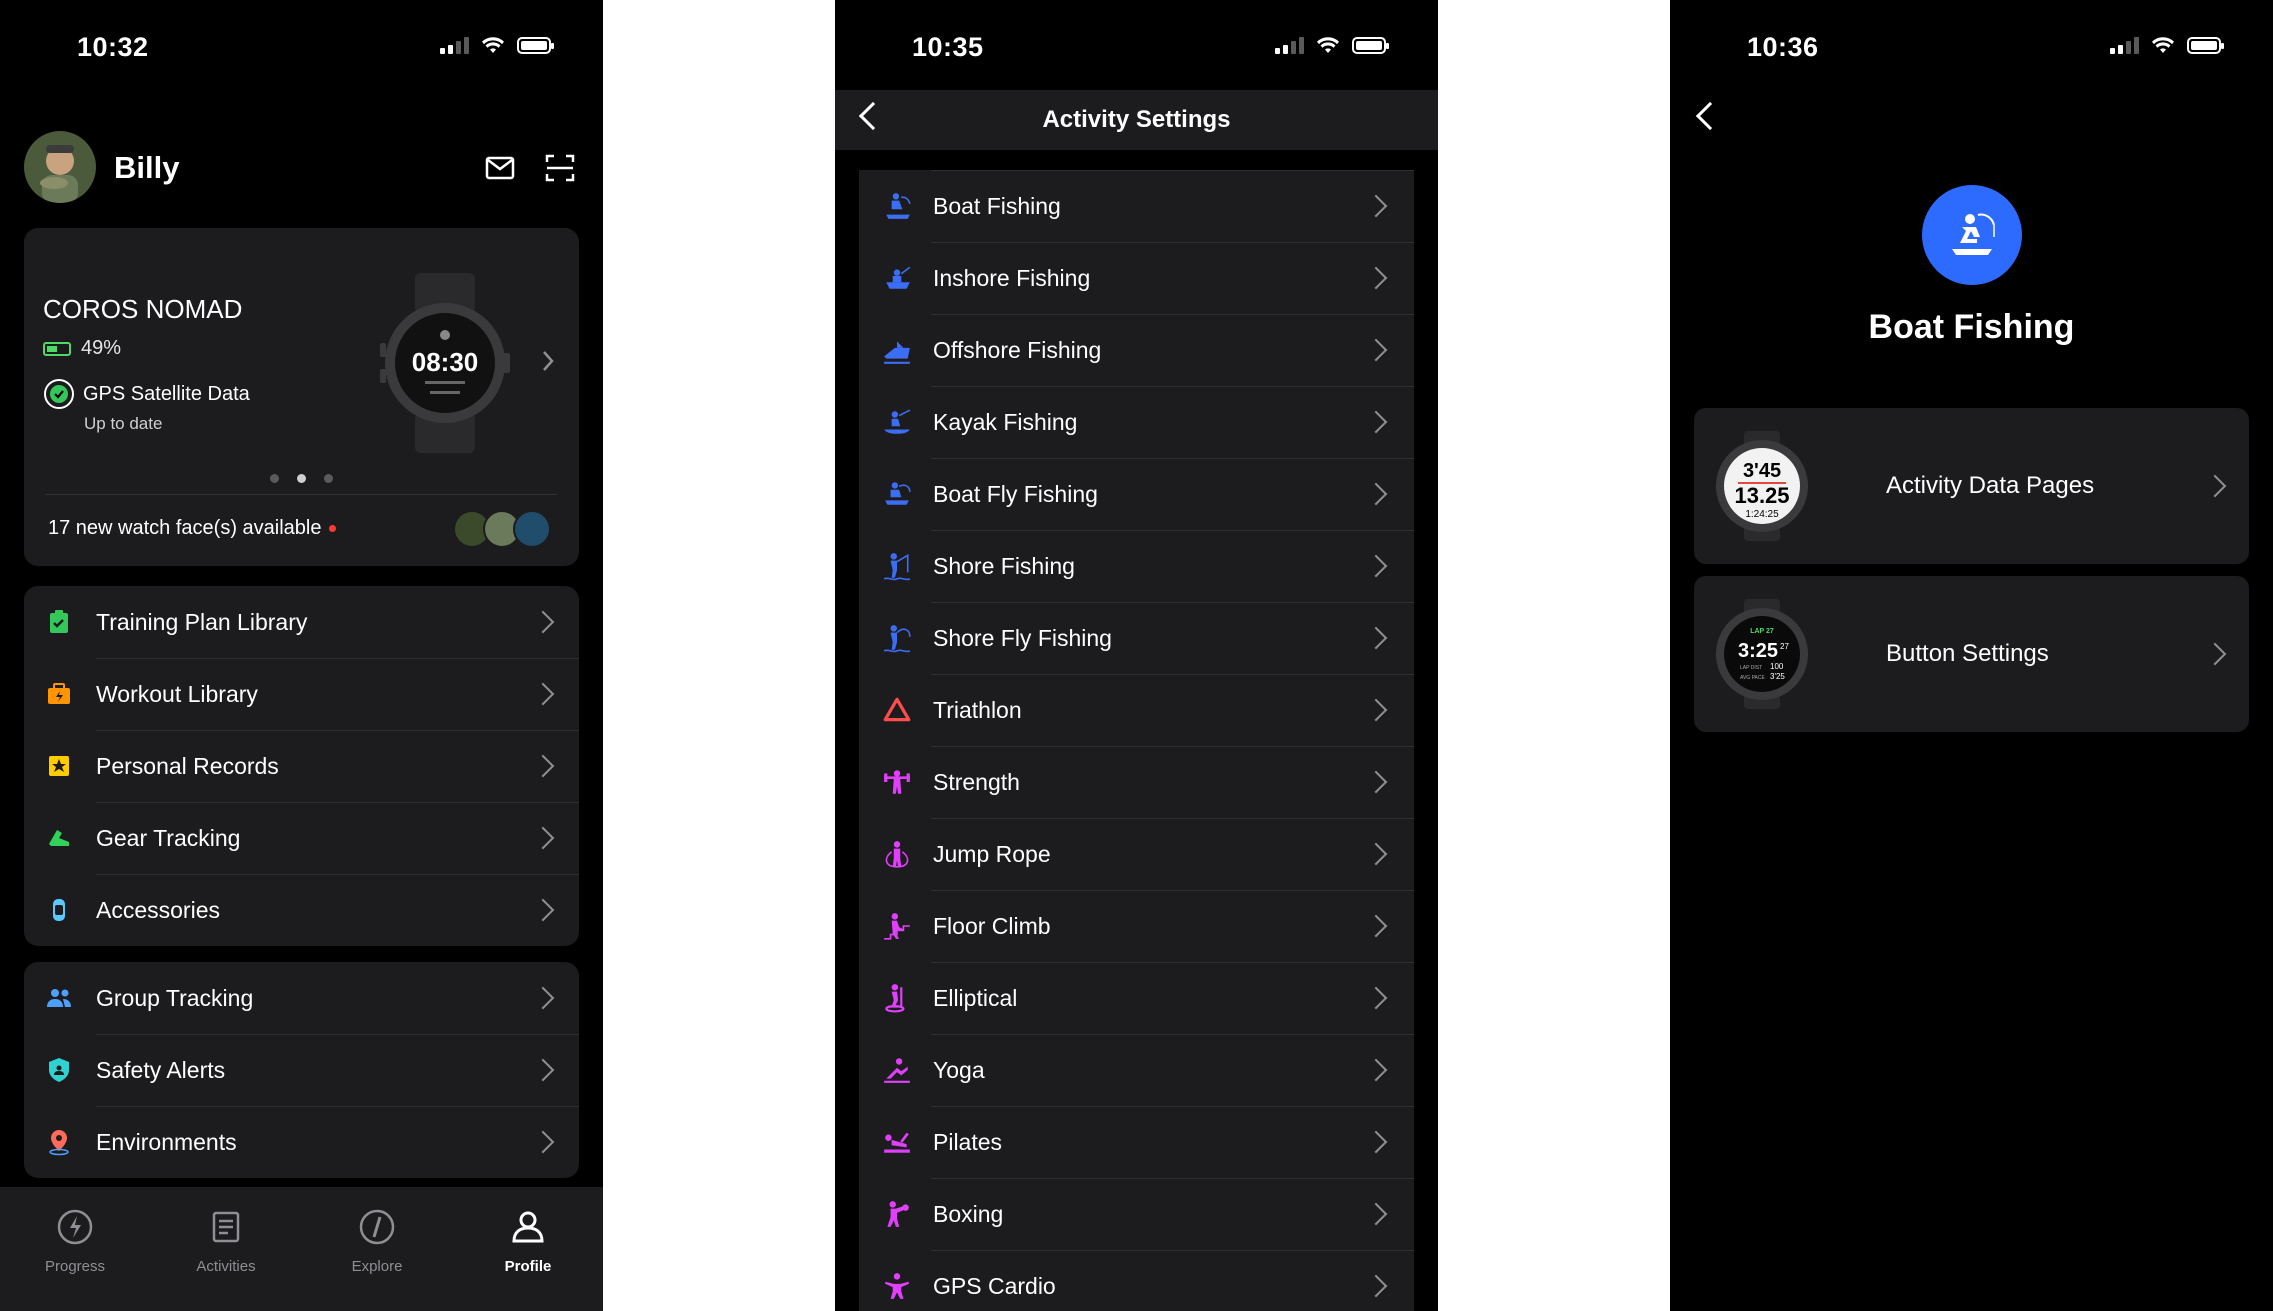 The height and width of the screenshot is (1311, 2273). Describe the element at coordinates (1136, 926) in the screenshot. I see `activity-item-floor-climb: Floor Climb` at that location.